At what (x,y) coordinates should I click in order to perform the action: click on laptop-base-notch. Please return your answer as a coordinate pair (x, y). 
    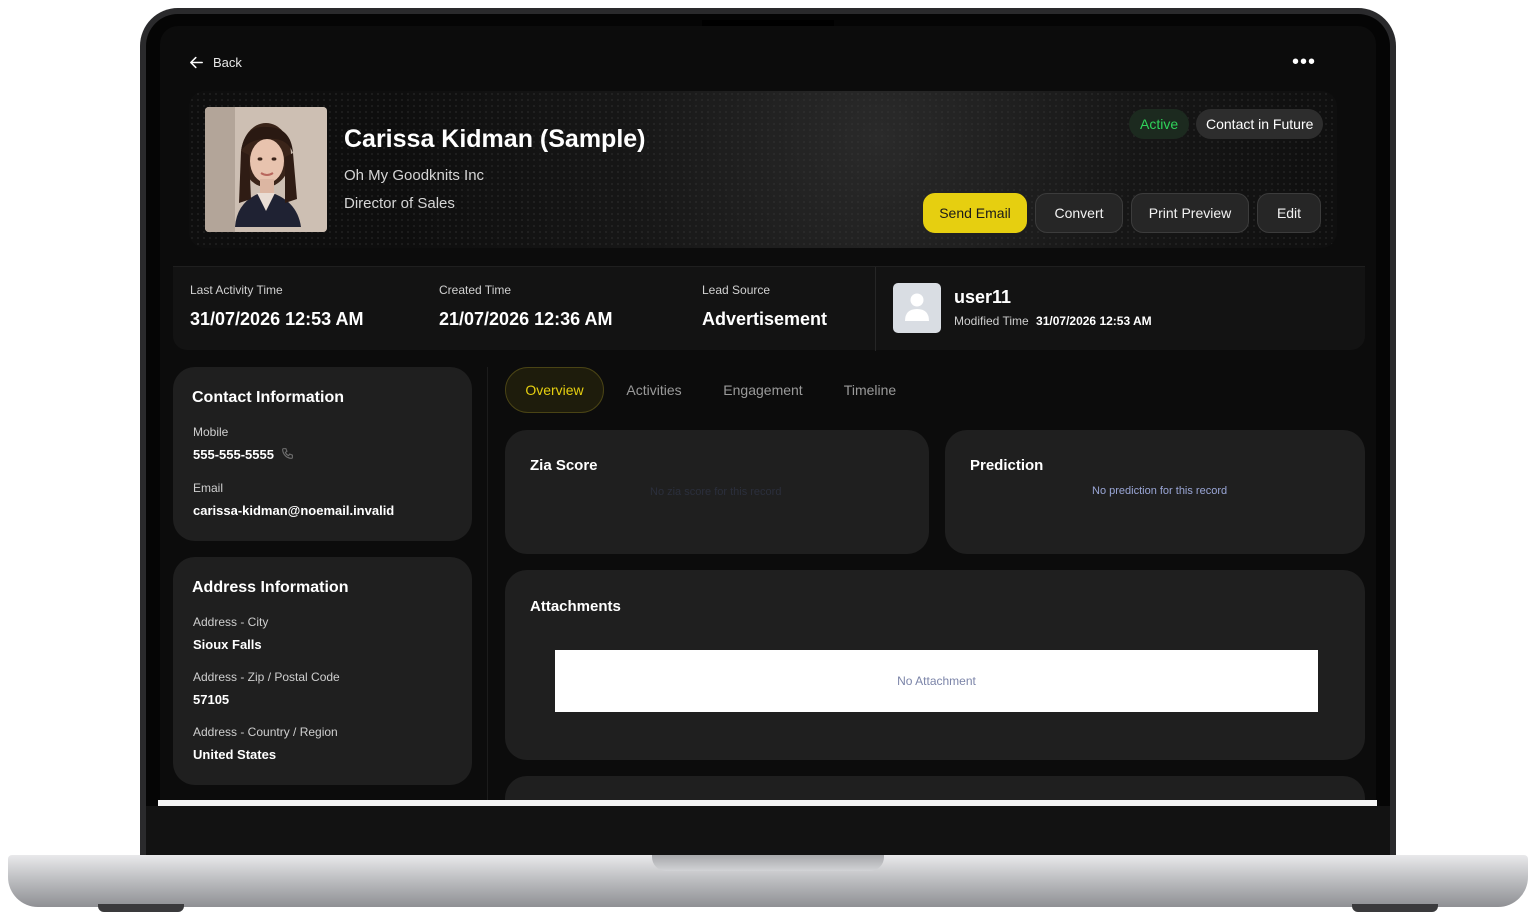
    Looking at the image, I should click on (768, 863).